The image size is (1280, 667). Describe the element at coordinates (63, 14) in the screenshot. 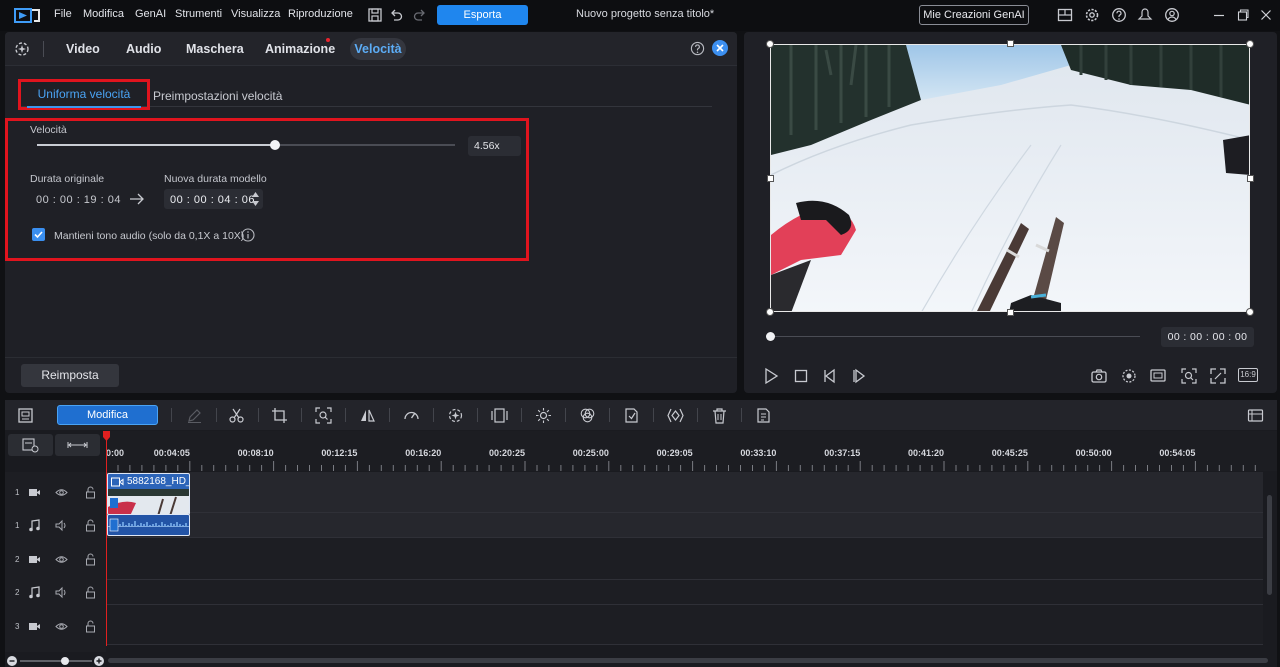

I see `menu-file: File` at that location.